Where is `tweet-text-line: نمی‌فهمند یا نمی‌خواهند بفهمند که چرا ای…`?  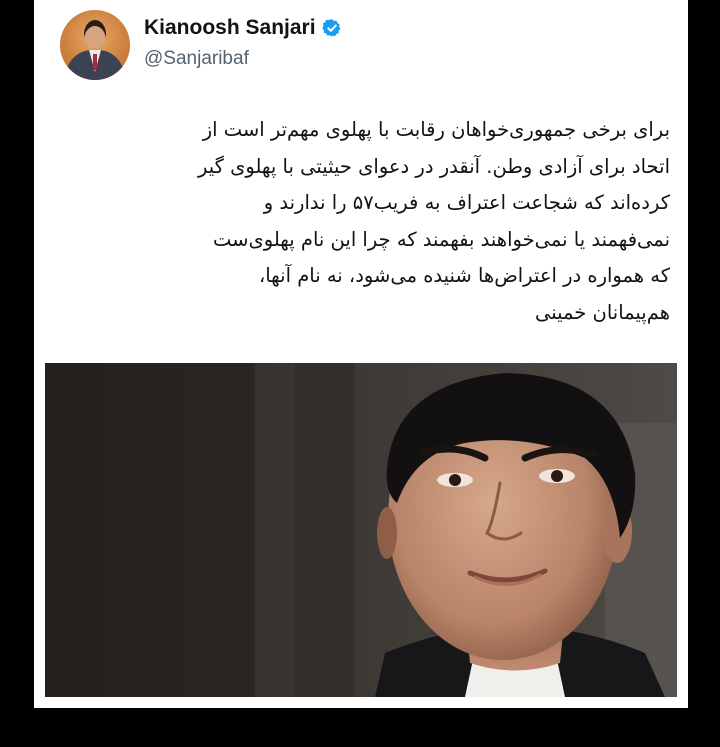 tweet-text-line: نمی‌فهمند یا نمی‌خواهند بفهمند که چرا ای… is located at coordinates (441, 239).